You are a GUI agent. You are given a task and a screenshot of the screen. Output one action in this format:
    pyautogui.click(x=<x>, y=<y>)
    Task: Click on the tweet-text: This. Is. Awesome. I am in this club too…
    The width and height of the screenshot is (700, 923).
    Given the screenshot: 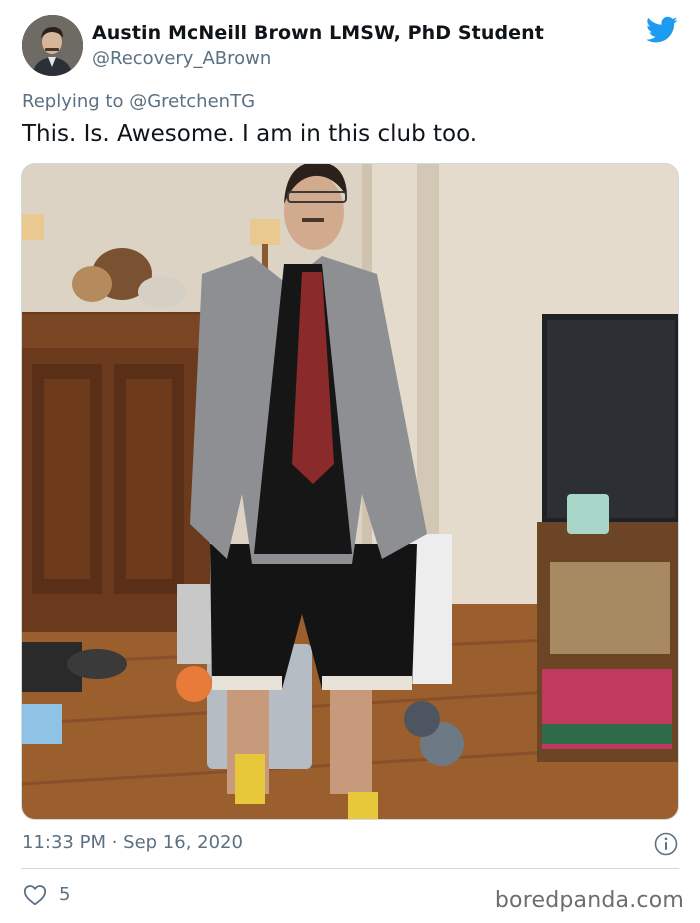 What is the action you would take?
    pyautogui.click(x=250, y=134)
    